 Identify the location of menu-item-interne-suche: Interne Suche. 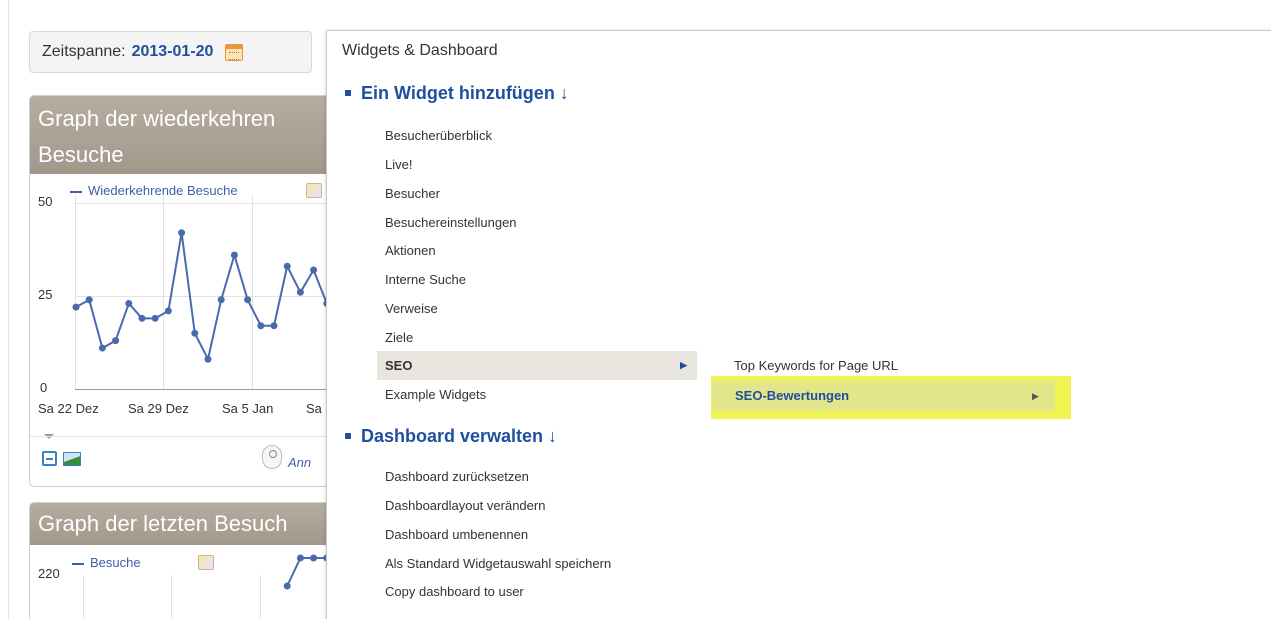
(537, 279).